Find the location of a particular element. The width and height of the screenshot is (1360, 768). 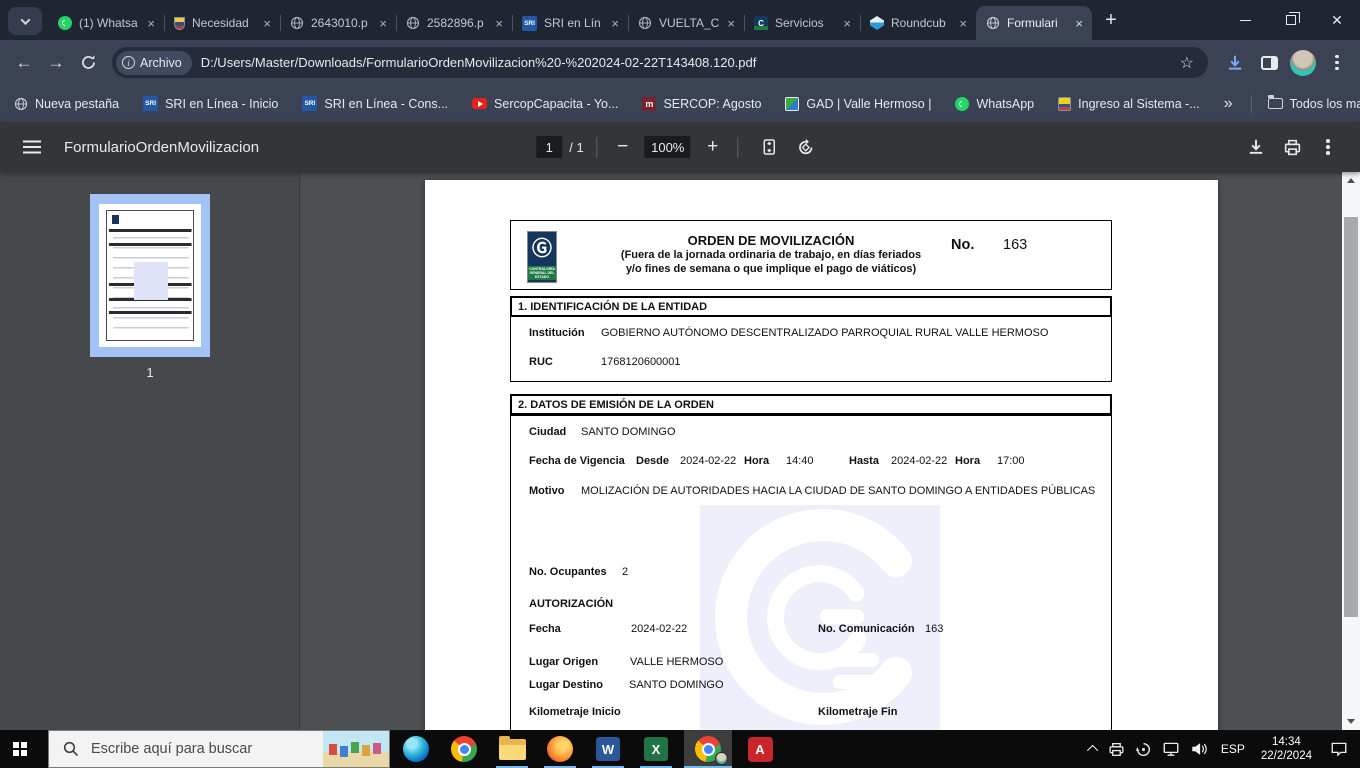

side-panel-icon is located at coordinates (1269, 62).